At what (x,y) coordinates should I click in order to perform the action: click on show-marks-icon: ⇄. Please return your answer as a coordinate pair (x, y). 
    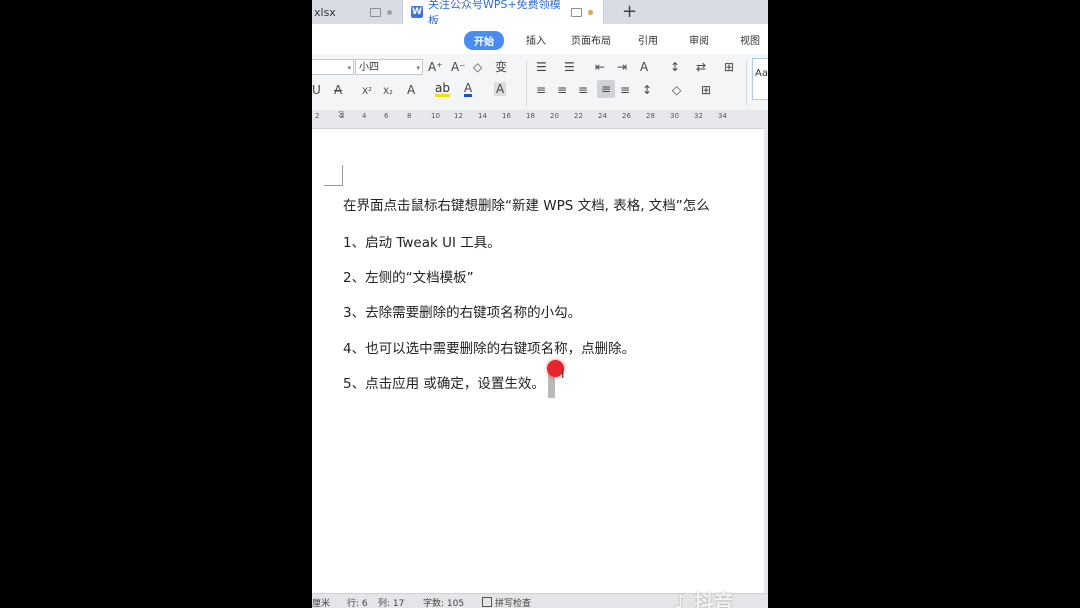
    Looking at the image, I should click on (701, 67).